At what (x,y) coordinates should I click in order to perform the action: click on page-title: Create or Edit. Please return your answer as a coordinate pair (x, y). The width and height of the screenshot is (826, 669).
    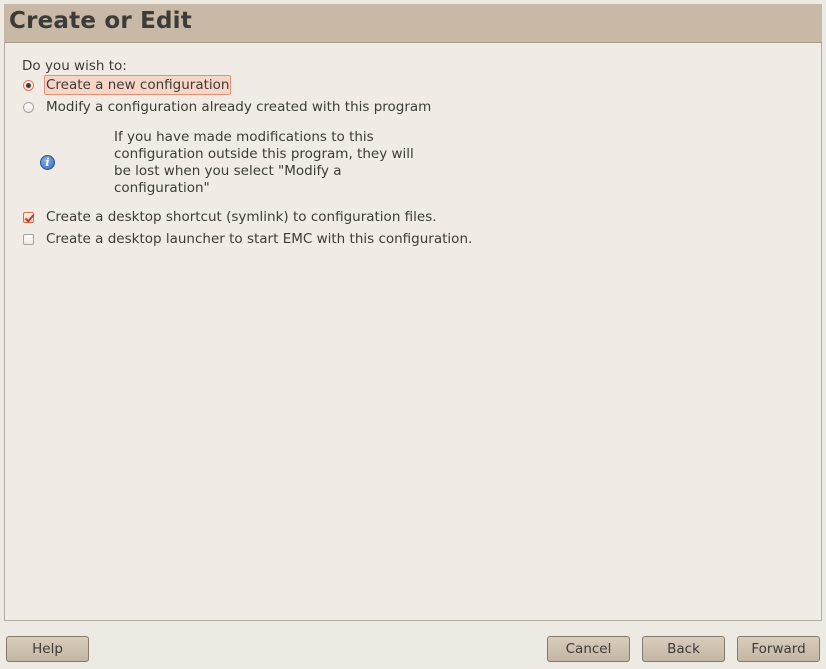
    Looking at the image, I should click on (100, 21).